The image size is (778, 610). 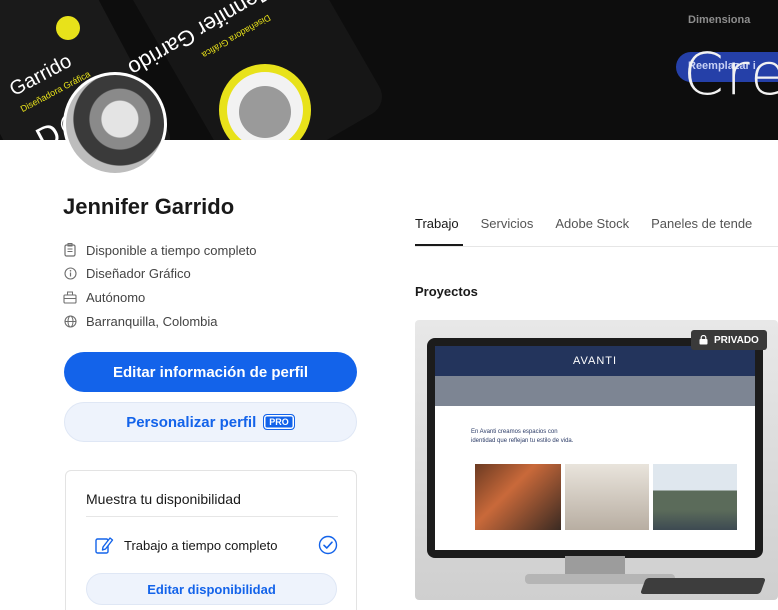 I want to click on availability-option: Trabajo a tiempo completo, so click(x=217, y=545).